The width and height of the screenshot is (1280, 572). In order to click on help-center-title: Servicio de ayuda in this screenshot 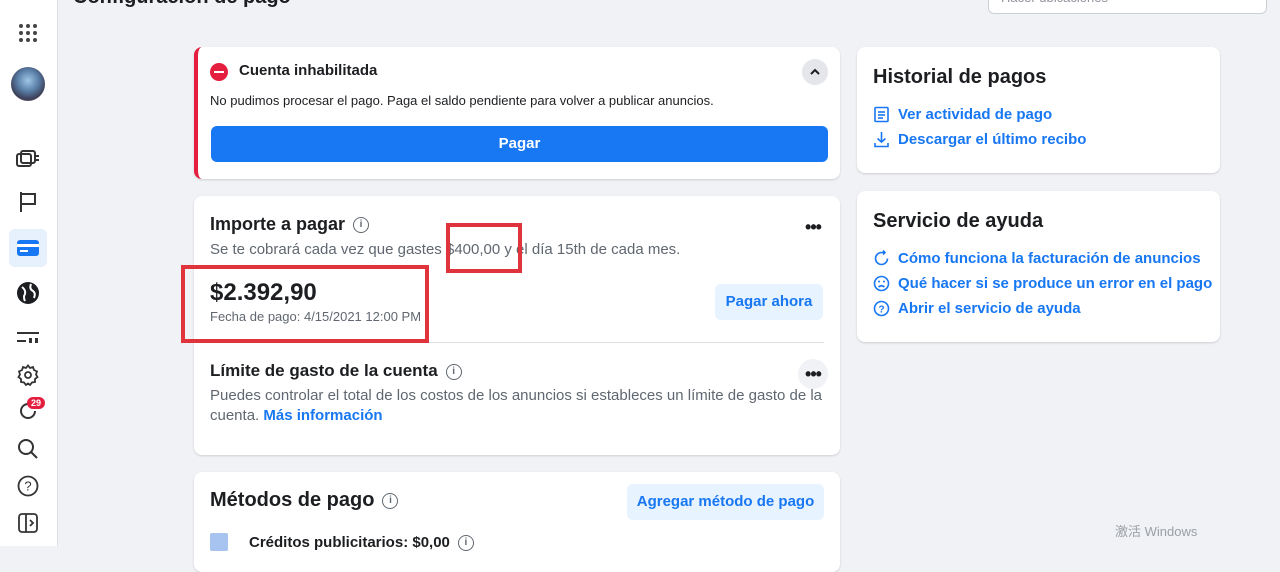, I will do `click(958, 221)`.